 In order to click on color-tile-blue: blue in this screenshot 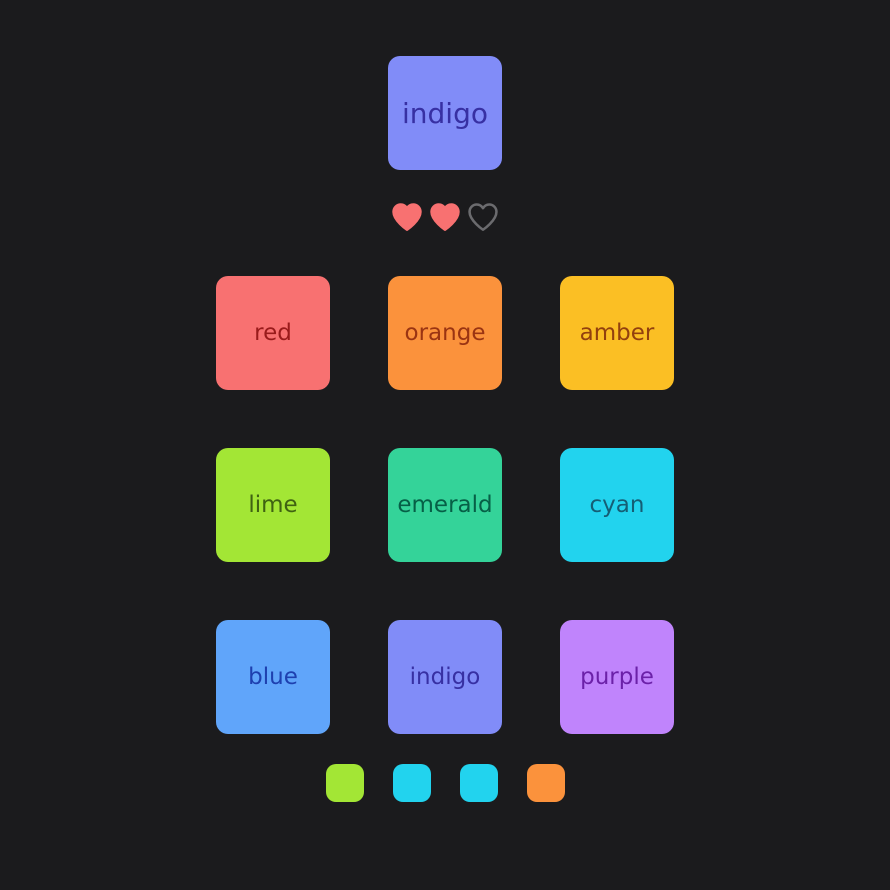, I will do `click(273, 677)`.